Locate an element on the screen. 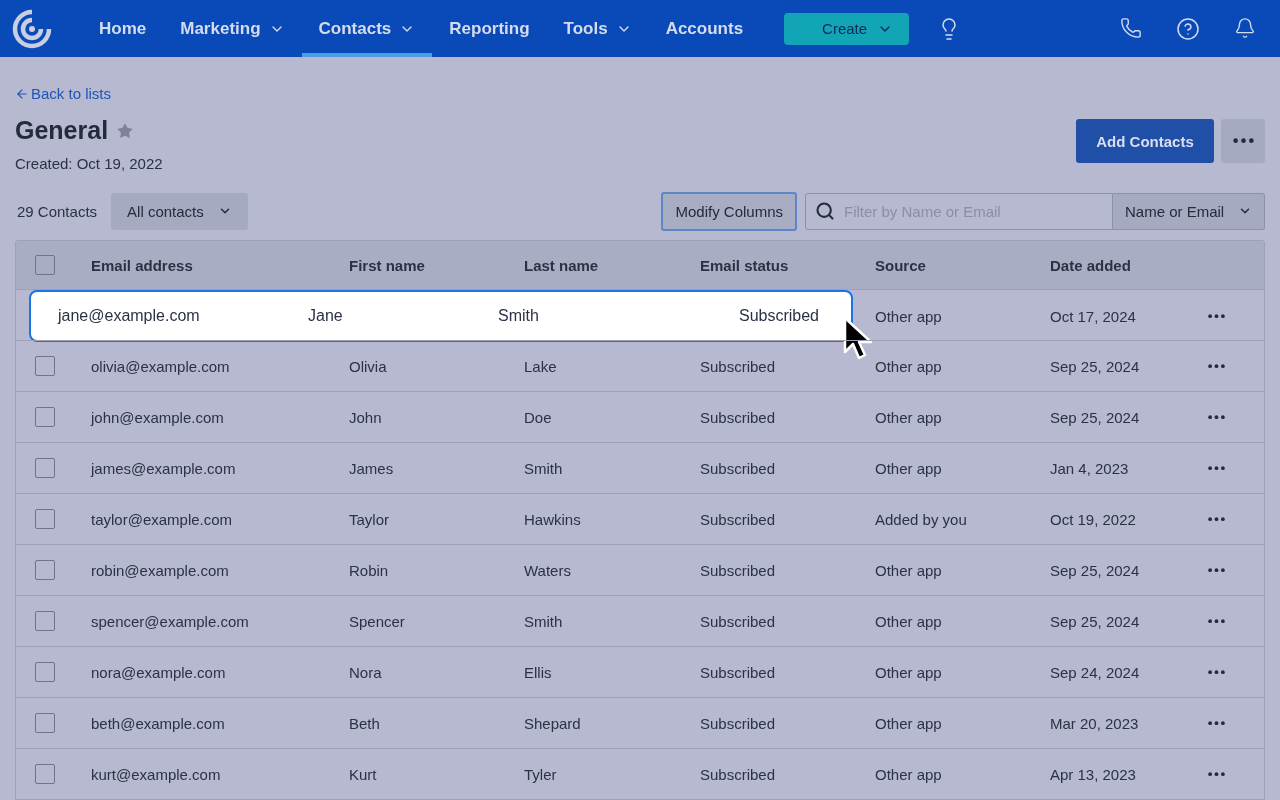 The width and height of the screenshot is (1280, 800). column-header: Date added is located at coordinates (1127, 265).